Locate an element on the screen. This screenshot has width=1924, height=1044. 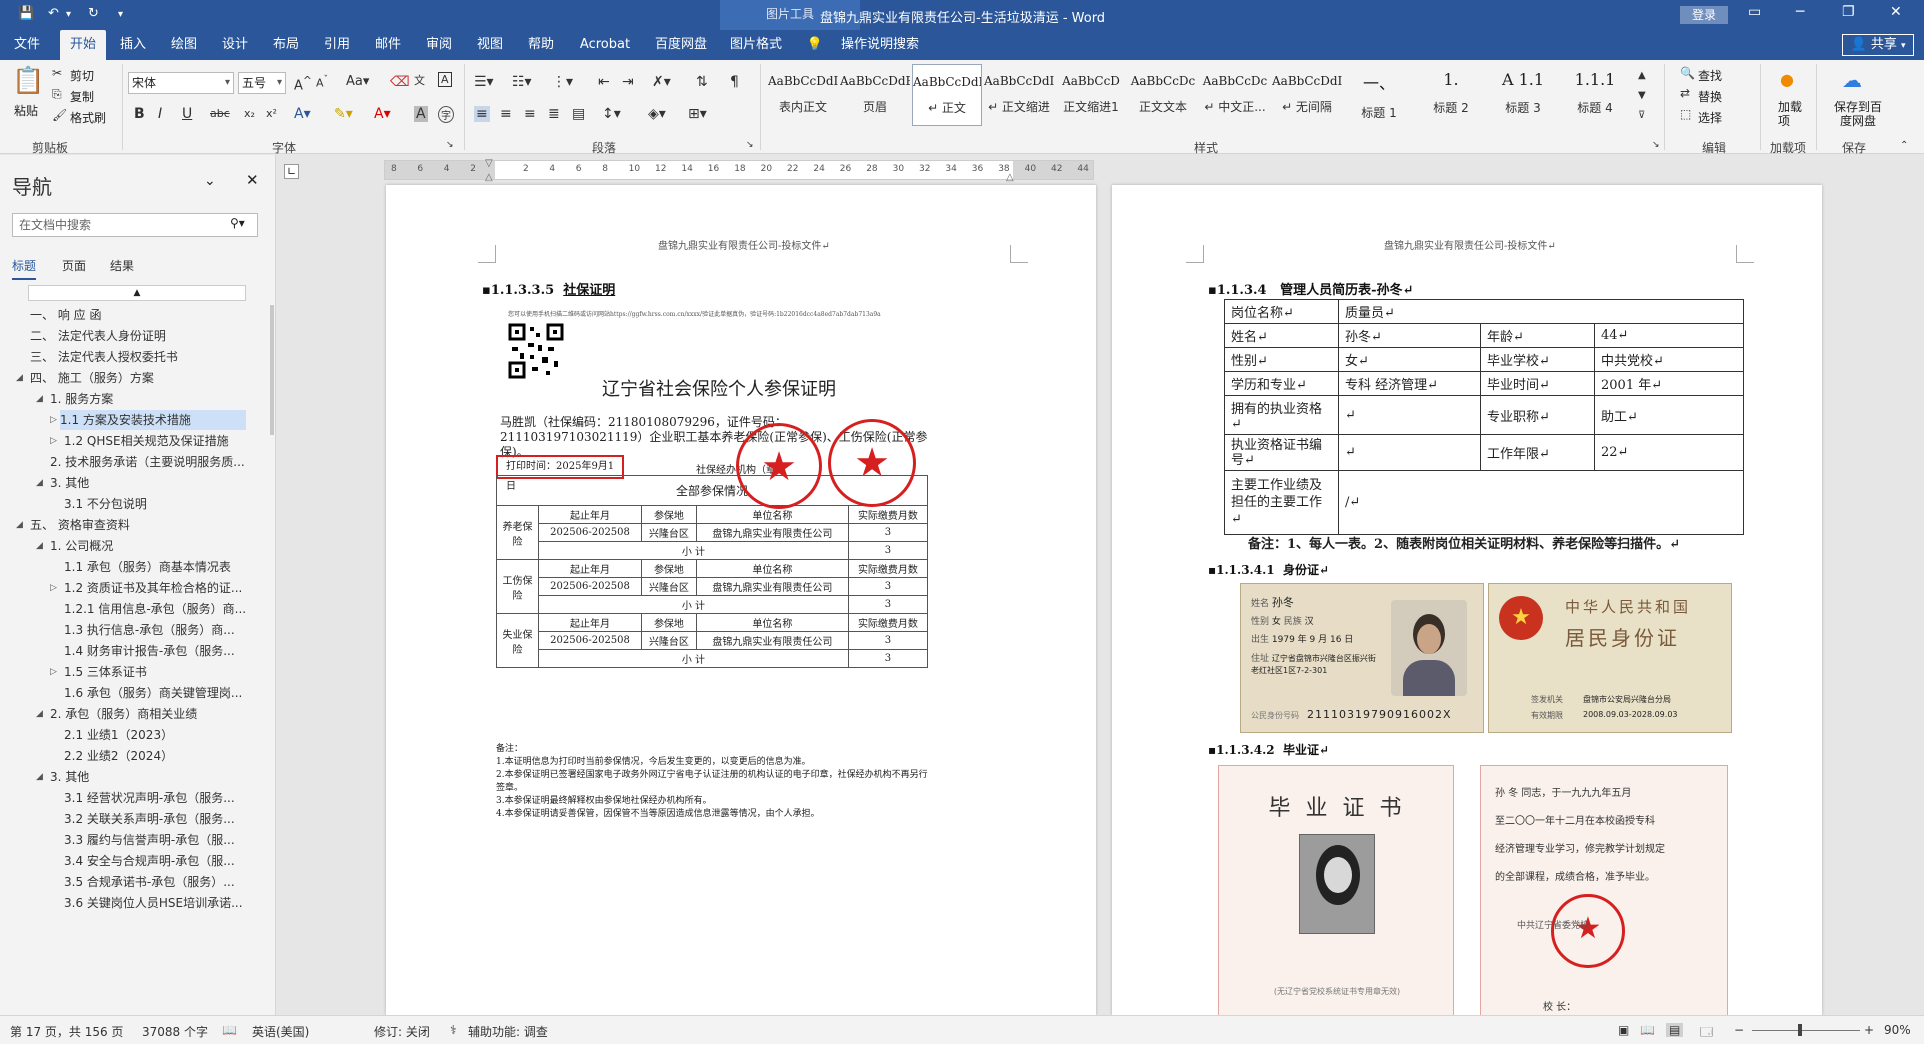
tab-references: 引用 is located at coordinates (337, 45).